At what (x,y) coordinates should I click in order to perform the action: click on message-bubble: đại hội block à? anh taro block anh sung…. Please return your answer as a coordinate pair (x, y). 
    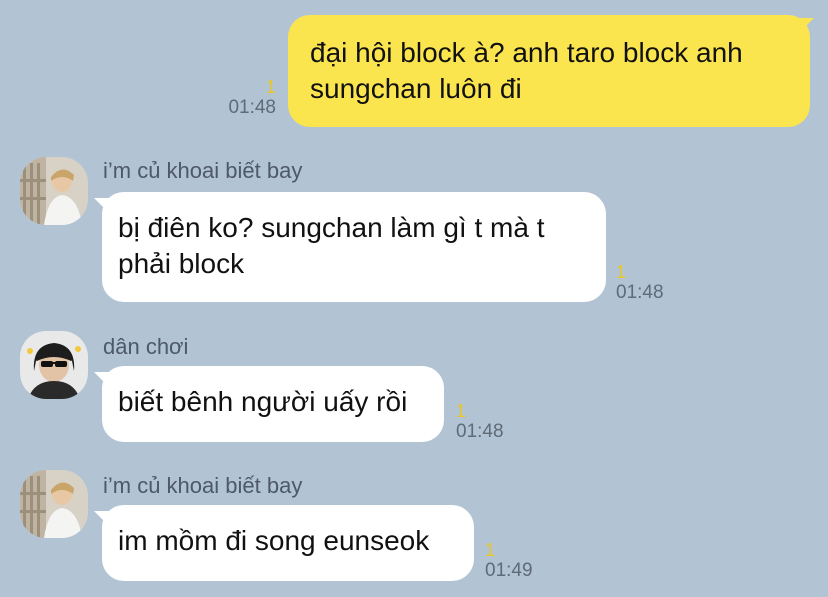
    Looking at the image, I should click on (549, 71).